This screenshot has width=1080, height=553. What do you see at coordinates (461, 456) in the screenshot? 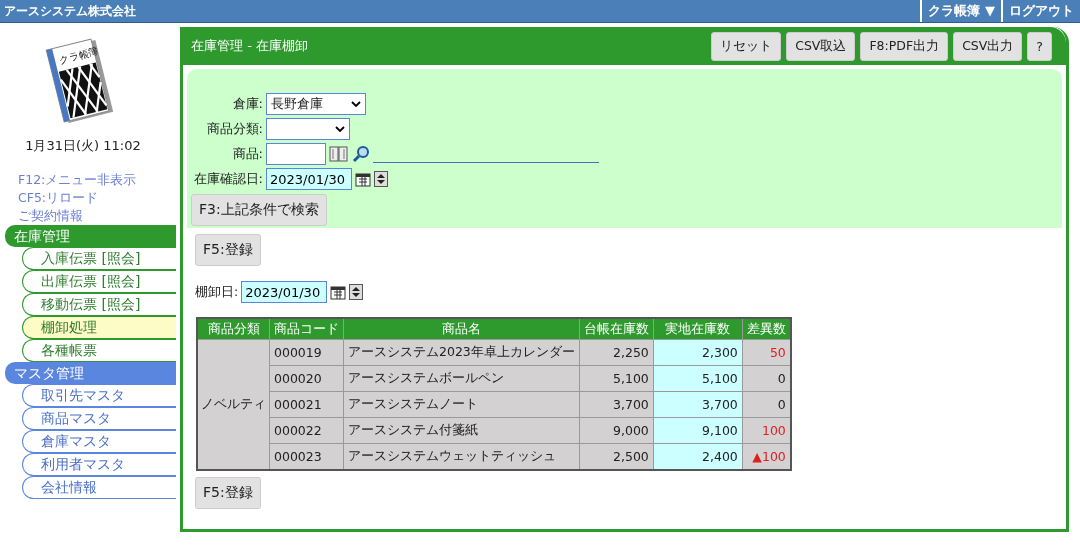
I see `table-cell: アースシステムウェットティッシュ` at bounding box center [461, 456].